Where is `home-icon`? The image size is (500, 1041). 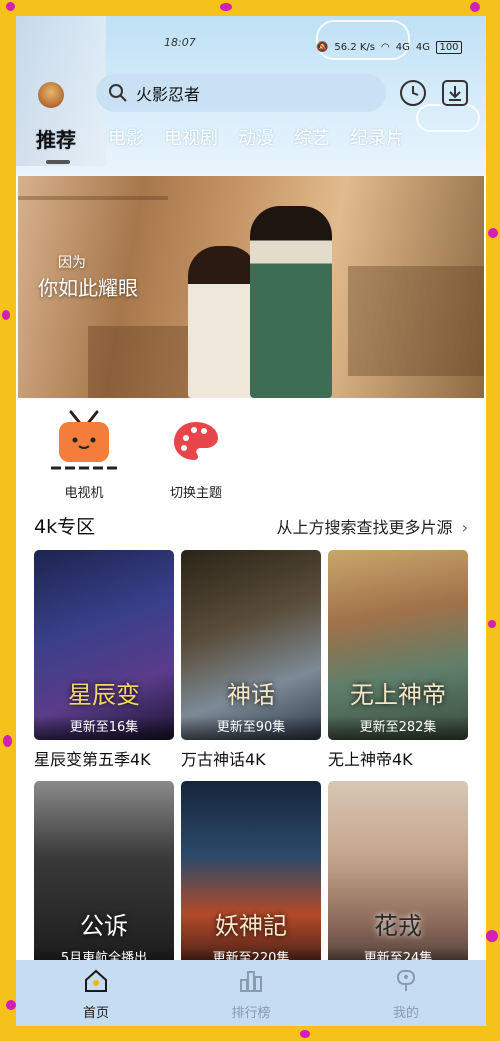 home-icon is located at coordinates (96, 980).